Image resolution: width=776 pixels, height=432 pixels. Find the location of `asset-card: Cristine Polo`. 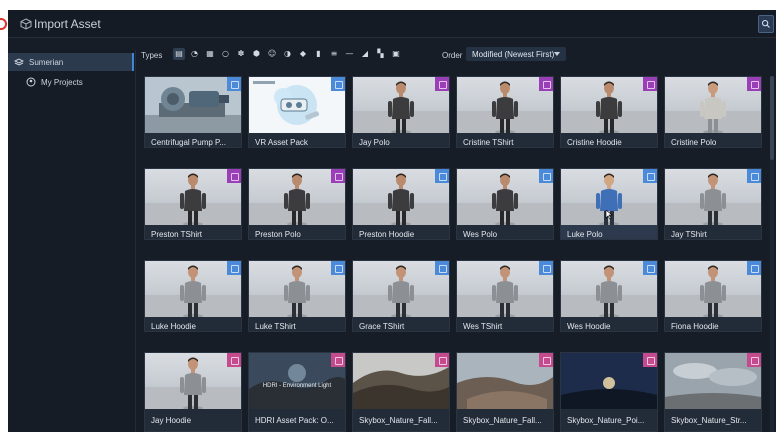

asset-card: Cristine Polo is located at coordinates (713, 112).